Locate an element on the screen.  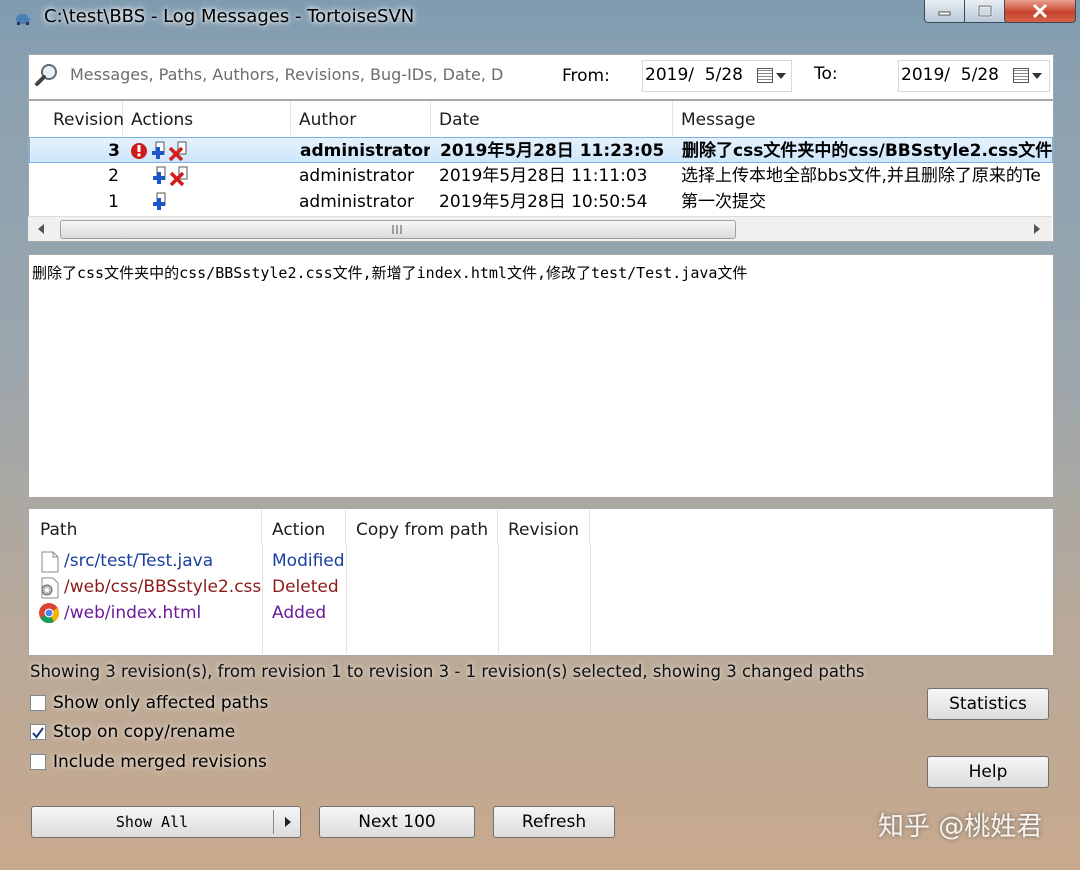
changed-path: /src/test/Test.java is located at coordinates (139, 561).